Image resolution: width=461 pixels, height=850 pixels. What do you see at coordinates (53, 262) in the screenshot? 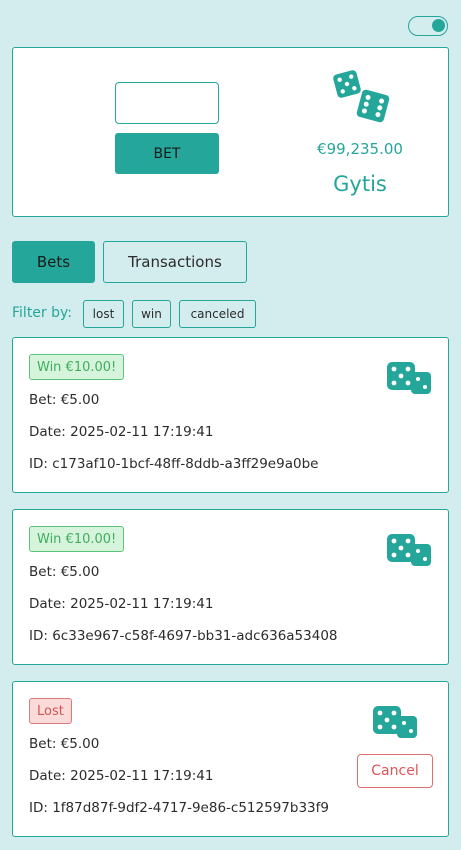
I see `tab-bets: Bets` at bounding box center [53, 262].